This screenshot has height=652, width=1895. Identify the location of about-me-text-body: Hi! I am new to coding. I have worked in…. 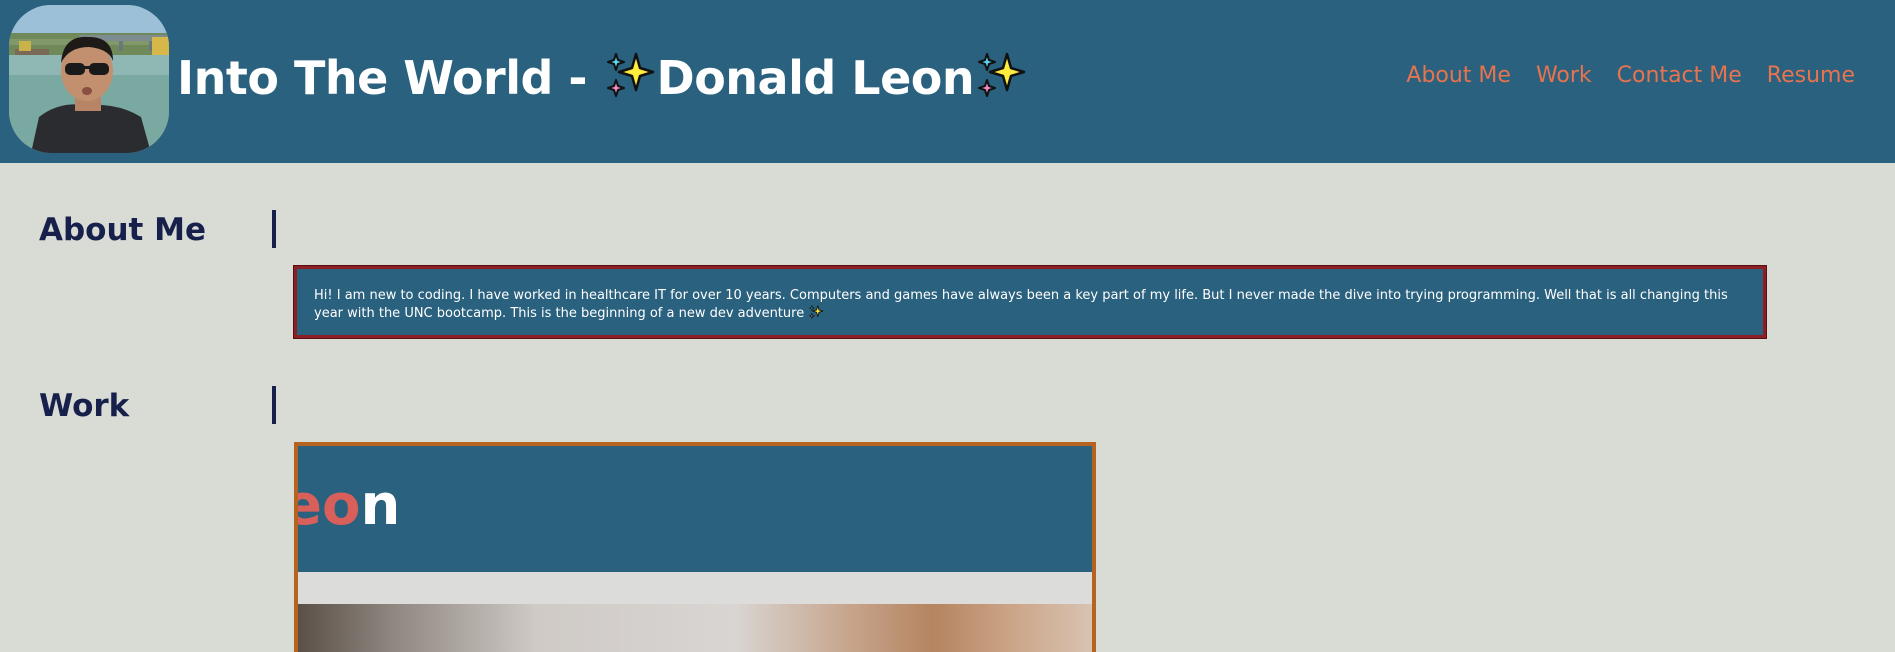
(1021, 304).